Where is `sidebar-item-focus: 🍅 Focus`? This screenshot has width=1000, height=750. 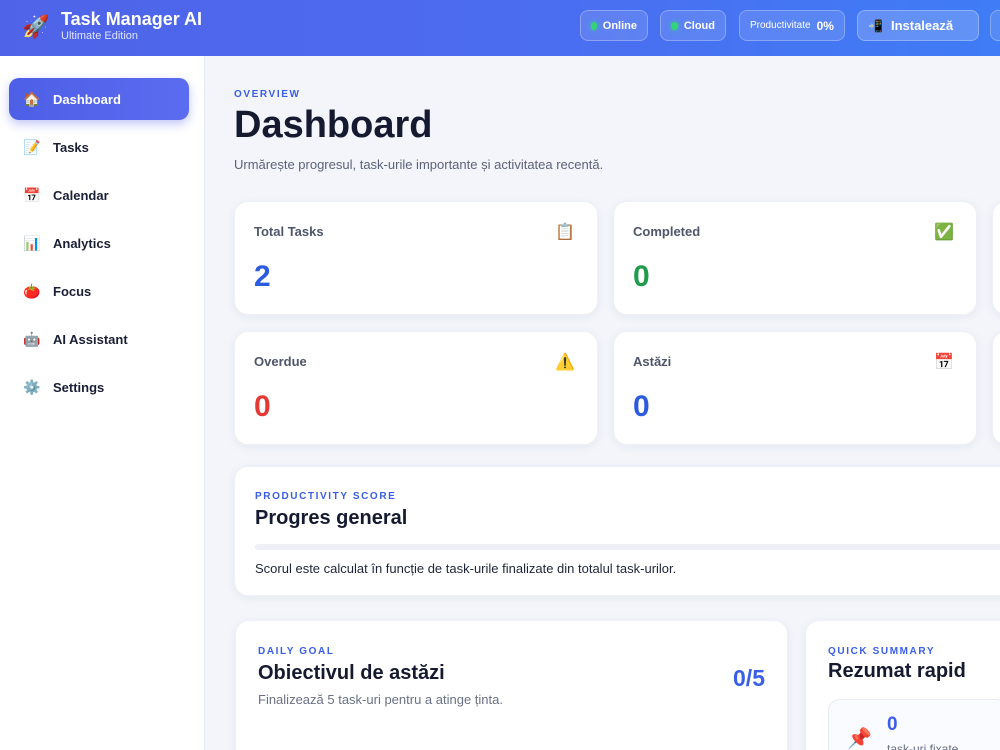
sidebar-item-focus: 🍅 Focus is located at coordinates (99, 291).